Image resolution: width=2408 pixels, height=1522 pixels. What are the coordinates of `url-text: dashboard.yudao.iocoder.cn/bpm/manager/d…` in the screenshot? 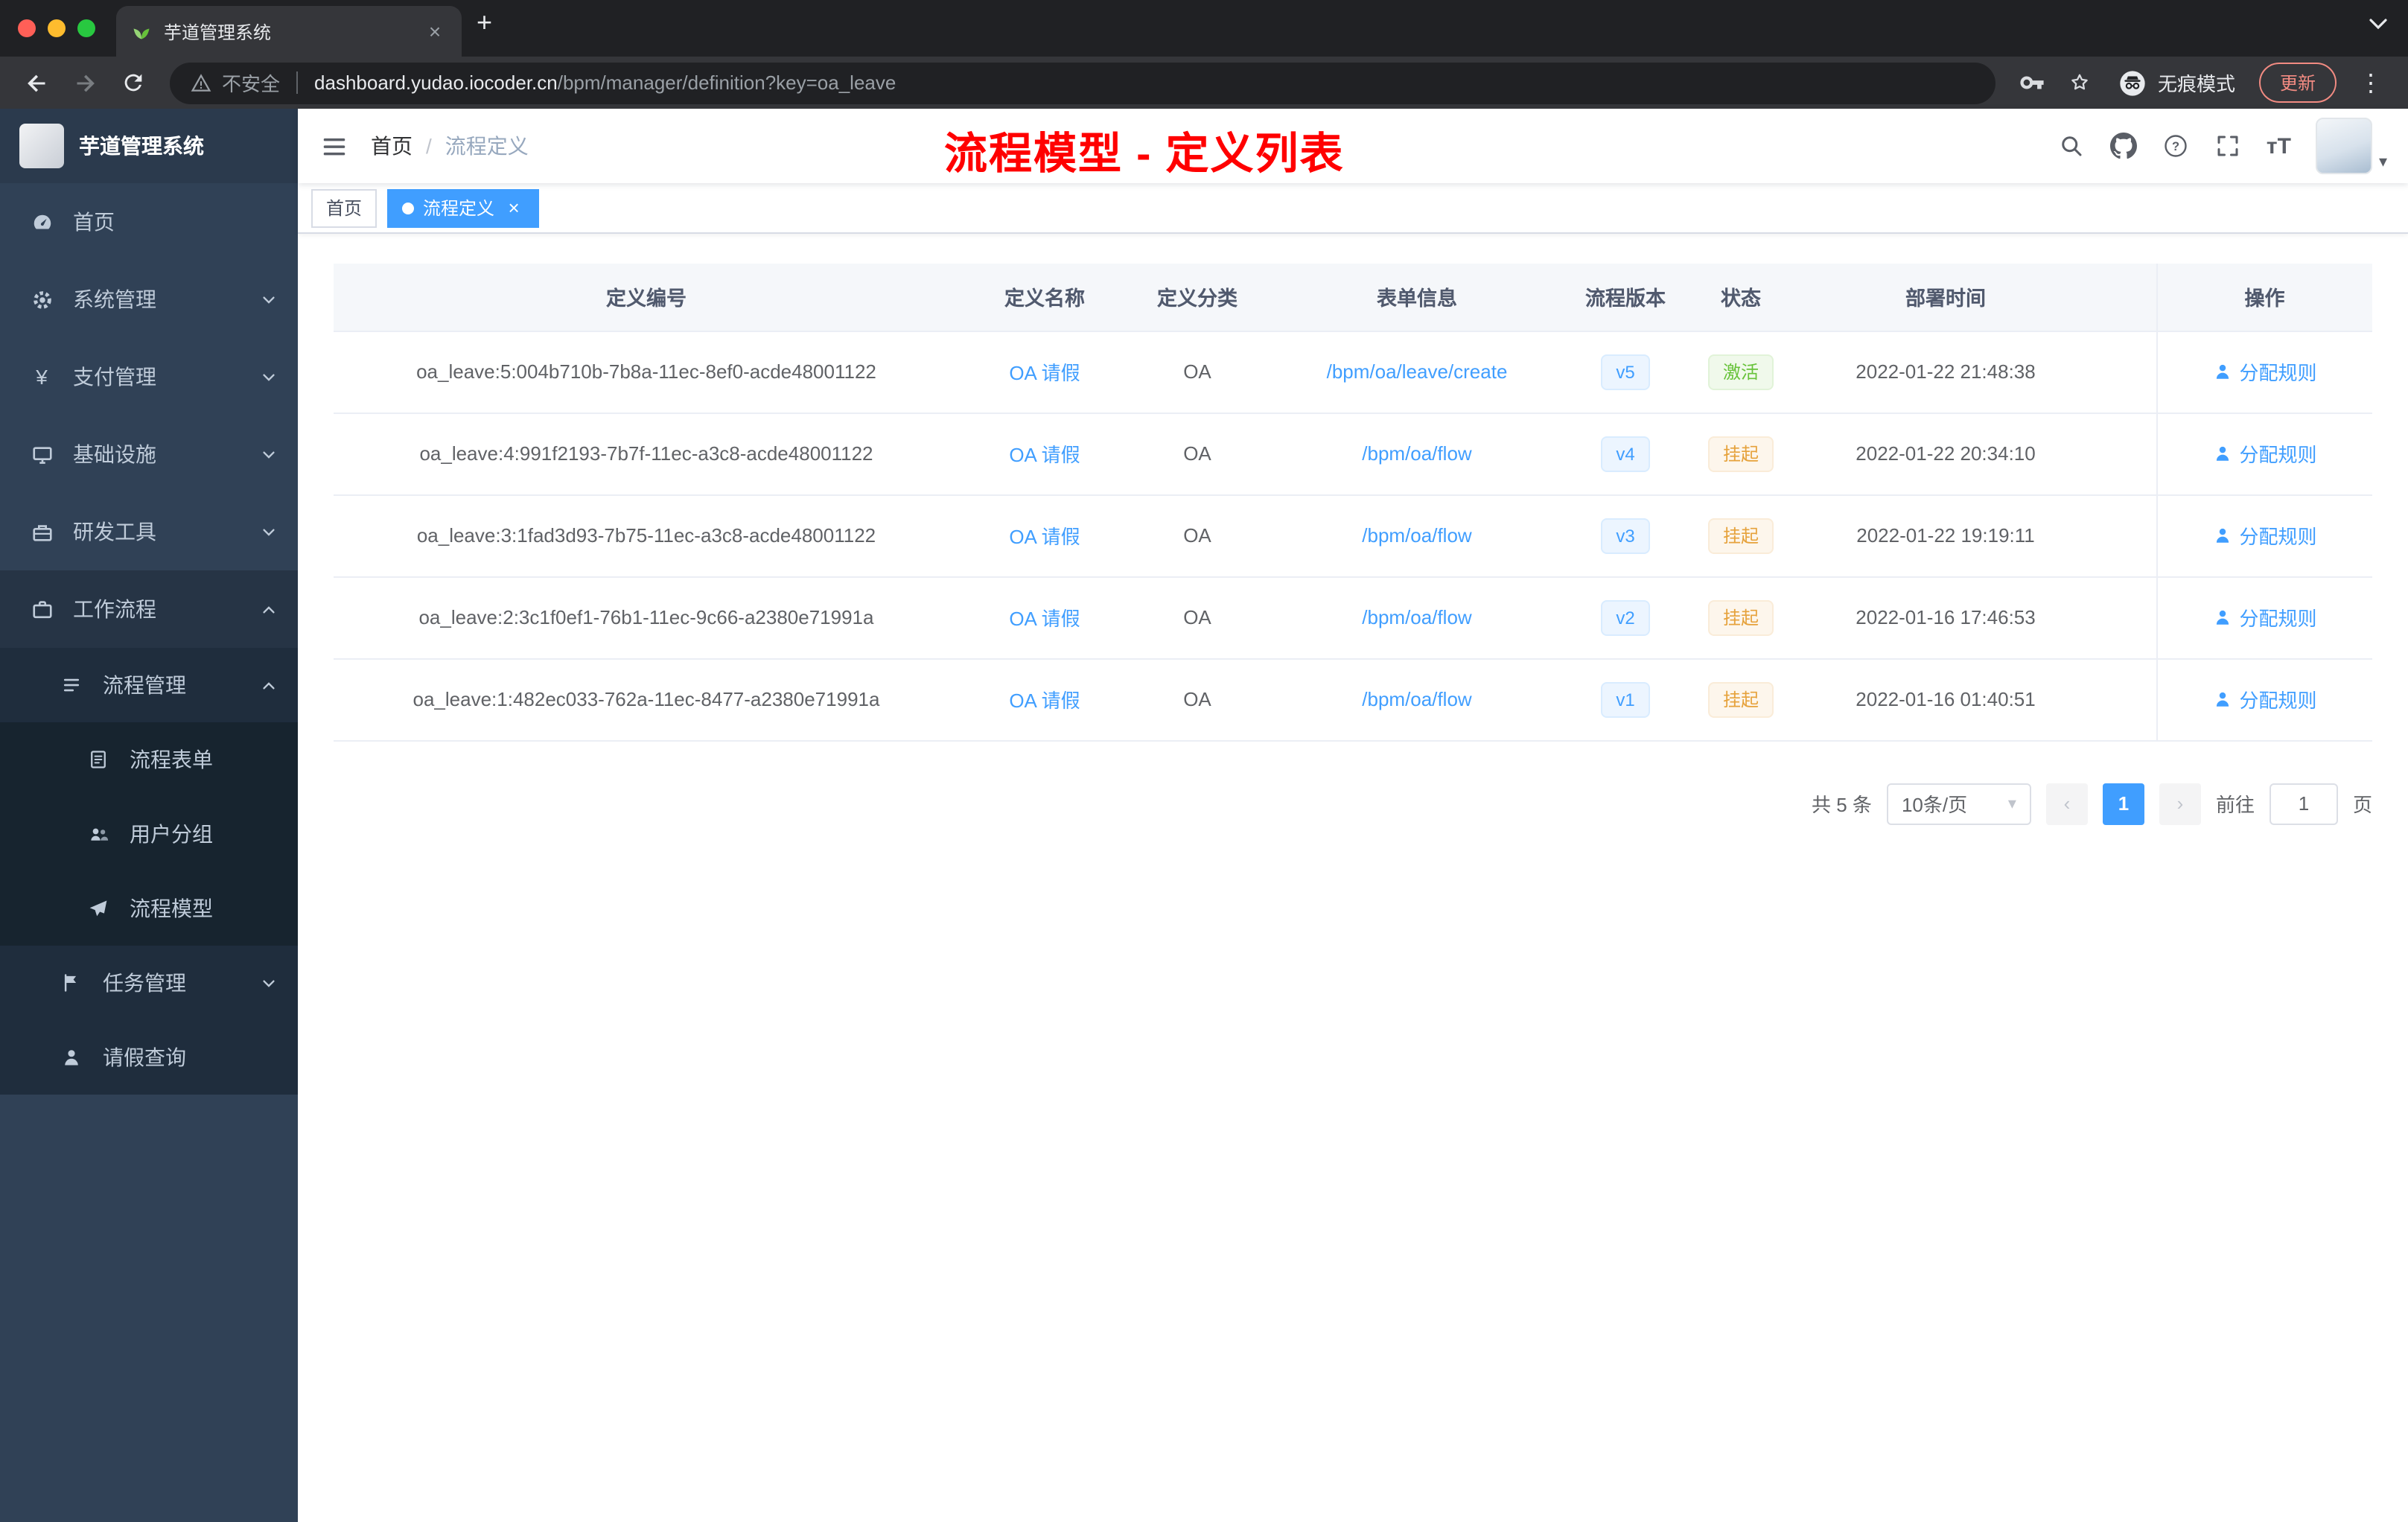 It's located at (605, 82).